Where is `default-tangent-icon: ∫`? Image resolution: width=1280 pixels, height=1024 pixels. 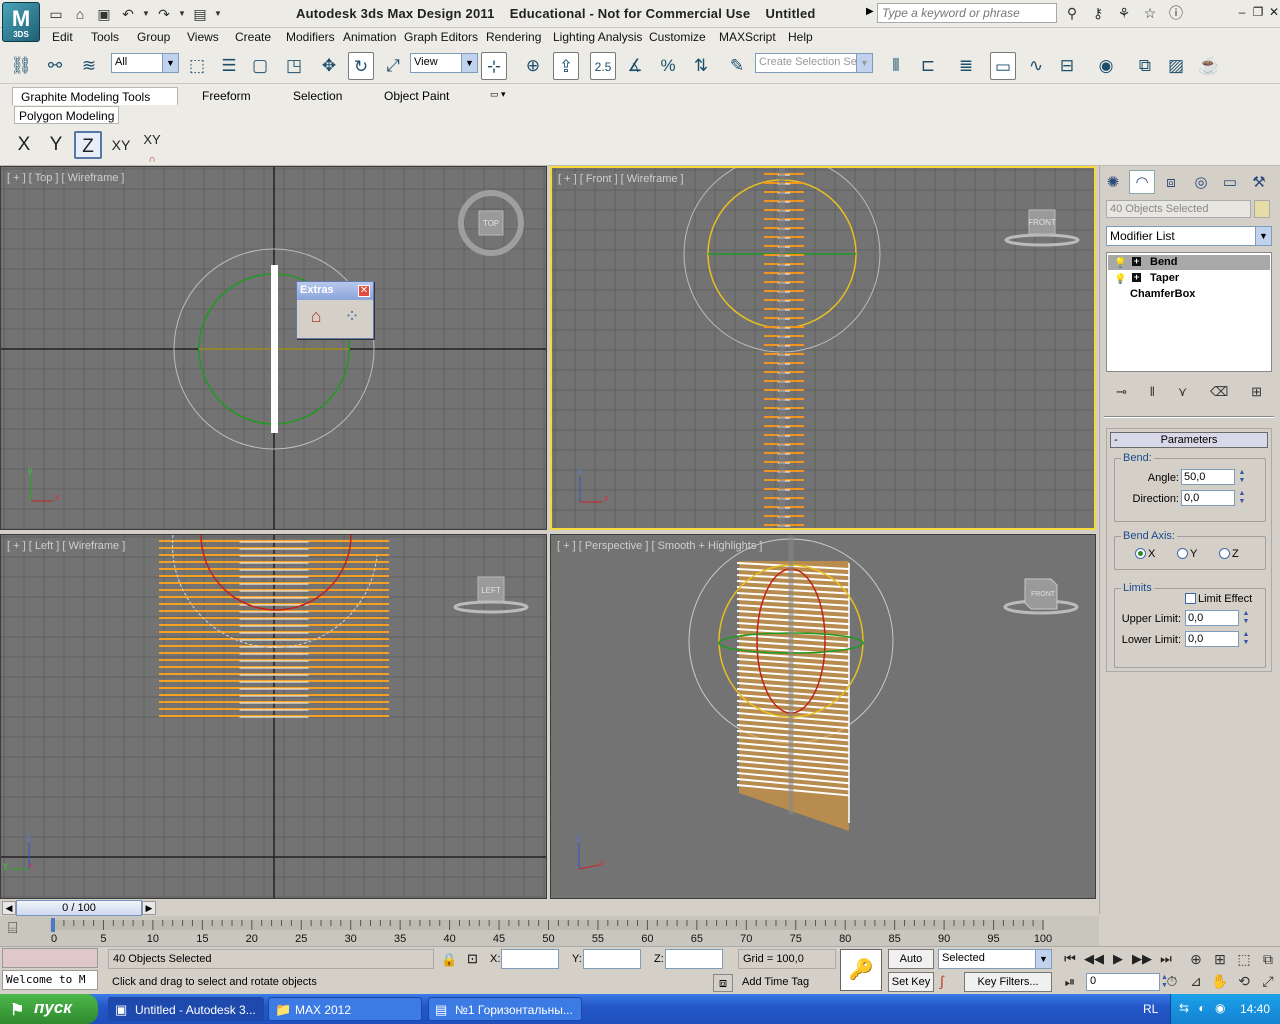 default-tangent-icon: ∫ is located at coordinates (942, 981).